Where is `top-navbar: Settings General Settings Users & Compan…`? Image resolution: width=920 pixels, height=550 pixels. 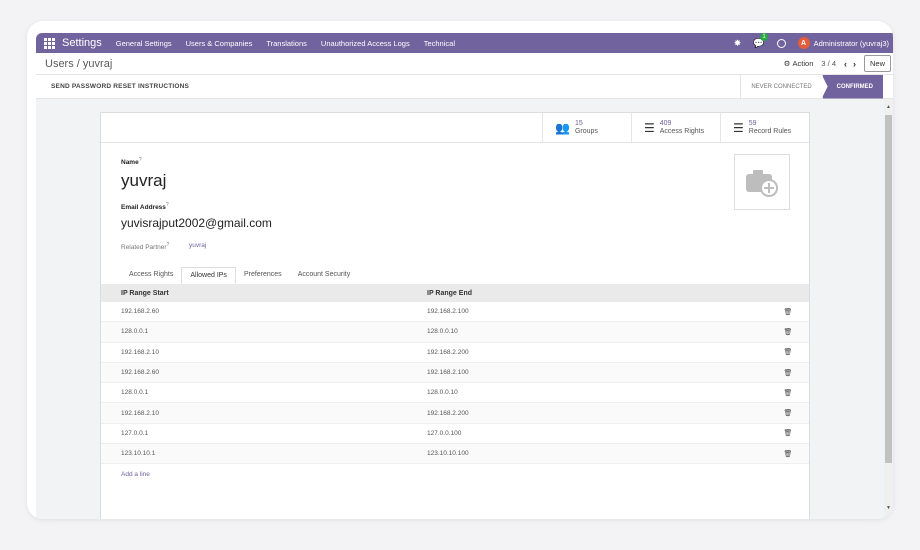
top-navbar: Settings General Settings Users & Compan… is located at coordinates (464, 42).